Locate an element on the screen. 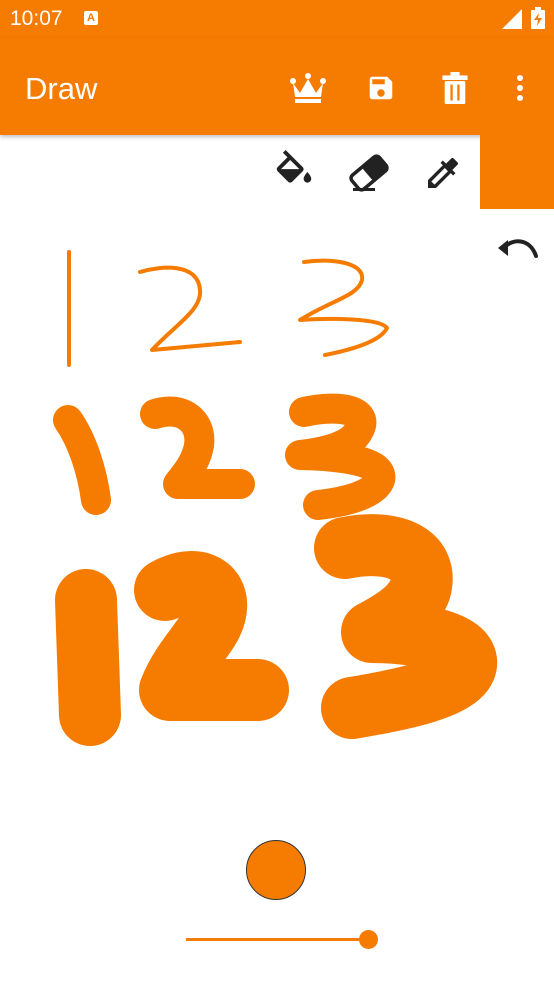  eyedropper-icon is located at coordinates (443, 172).